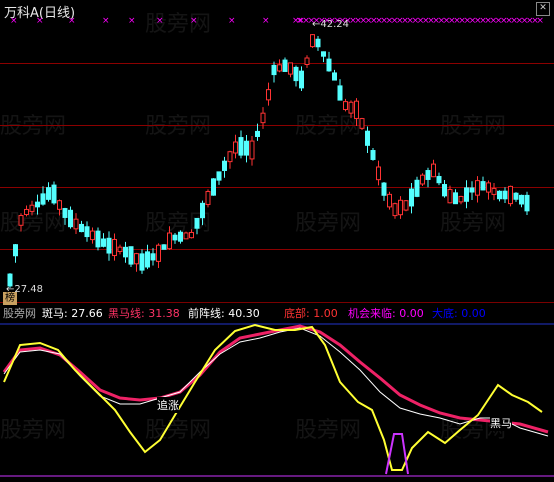 This screenshot has height=482, width=554. I want to click on chase-annotation: 追涨, so click(168, 405).